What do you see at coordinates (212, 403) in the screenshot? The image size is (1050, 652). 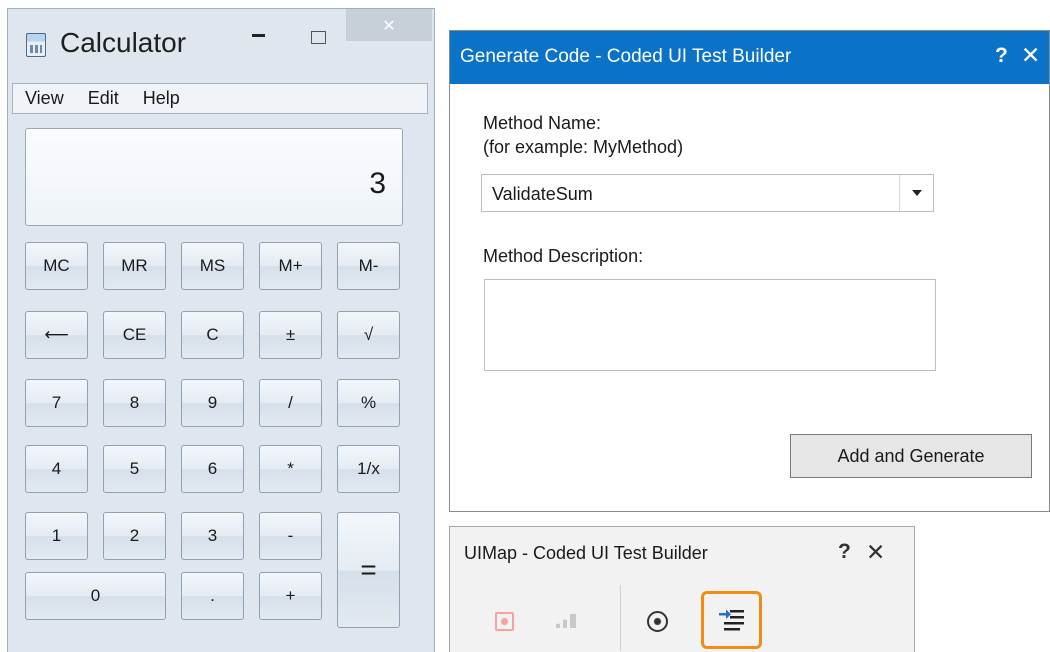 I see `digit-9-key: 9` at bounding box center [212, 403].